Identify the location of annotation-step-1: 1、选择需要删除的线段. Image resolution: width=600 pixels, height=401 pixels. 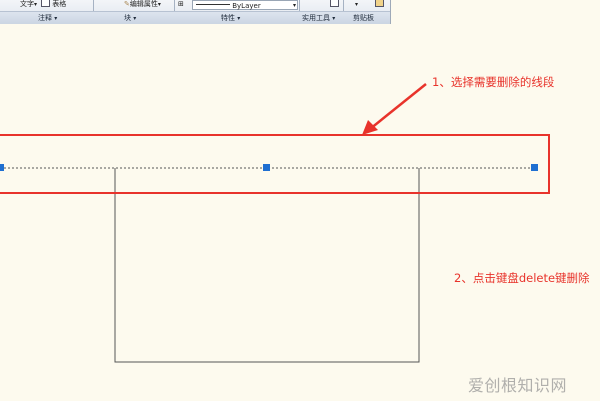
(493, 82).